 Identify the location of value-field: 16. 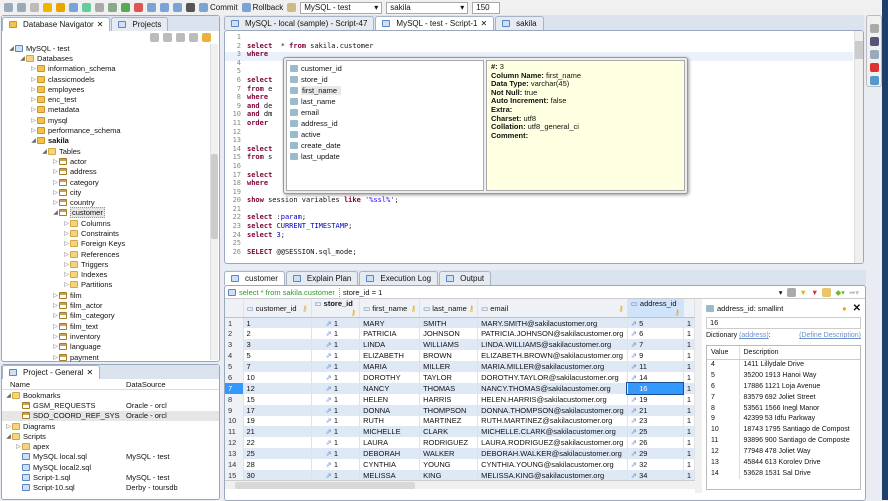
(783, 323).